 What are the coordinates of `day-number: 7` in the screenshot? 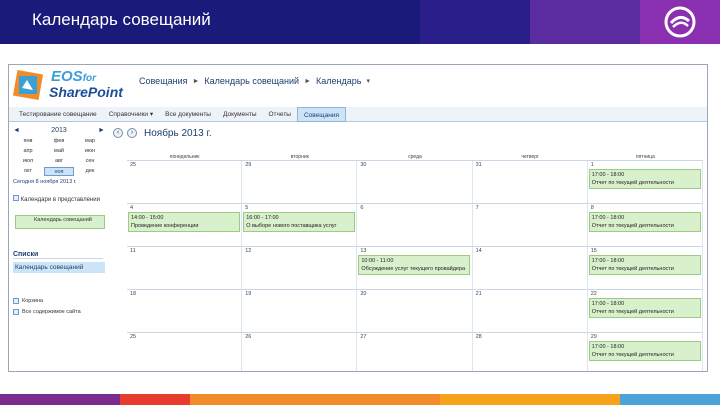 It's located at (477, 208).